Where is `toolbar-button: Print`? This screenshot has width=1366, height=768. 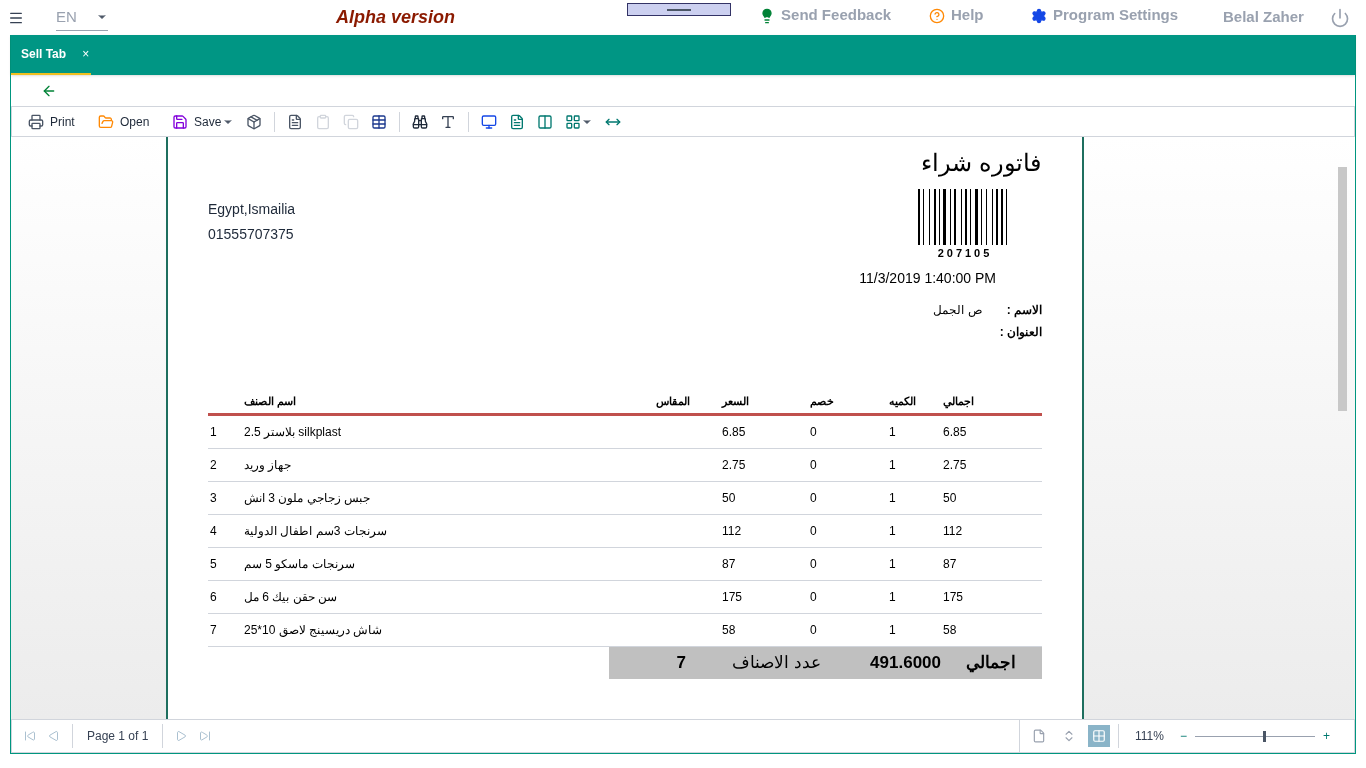 toolbar-button: Print is located at coordinates (51, 121).